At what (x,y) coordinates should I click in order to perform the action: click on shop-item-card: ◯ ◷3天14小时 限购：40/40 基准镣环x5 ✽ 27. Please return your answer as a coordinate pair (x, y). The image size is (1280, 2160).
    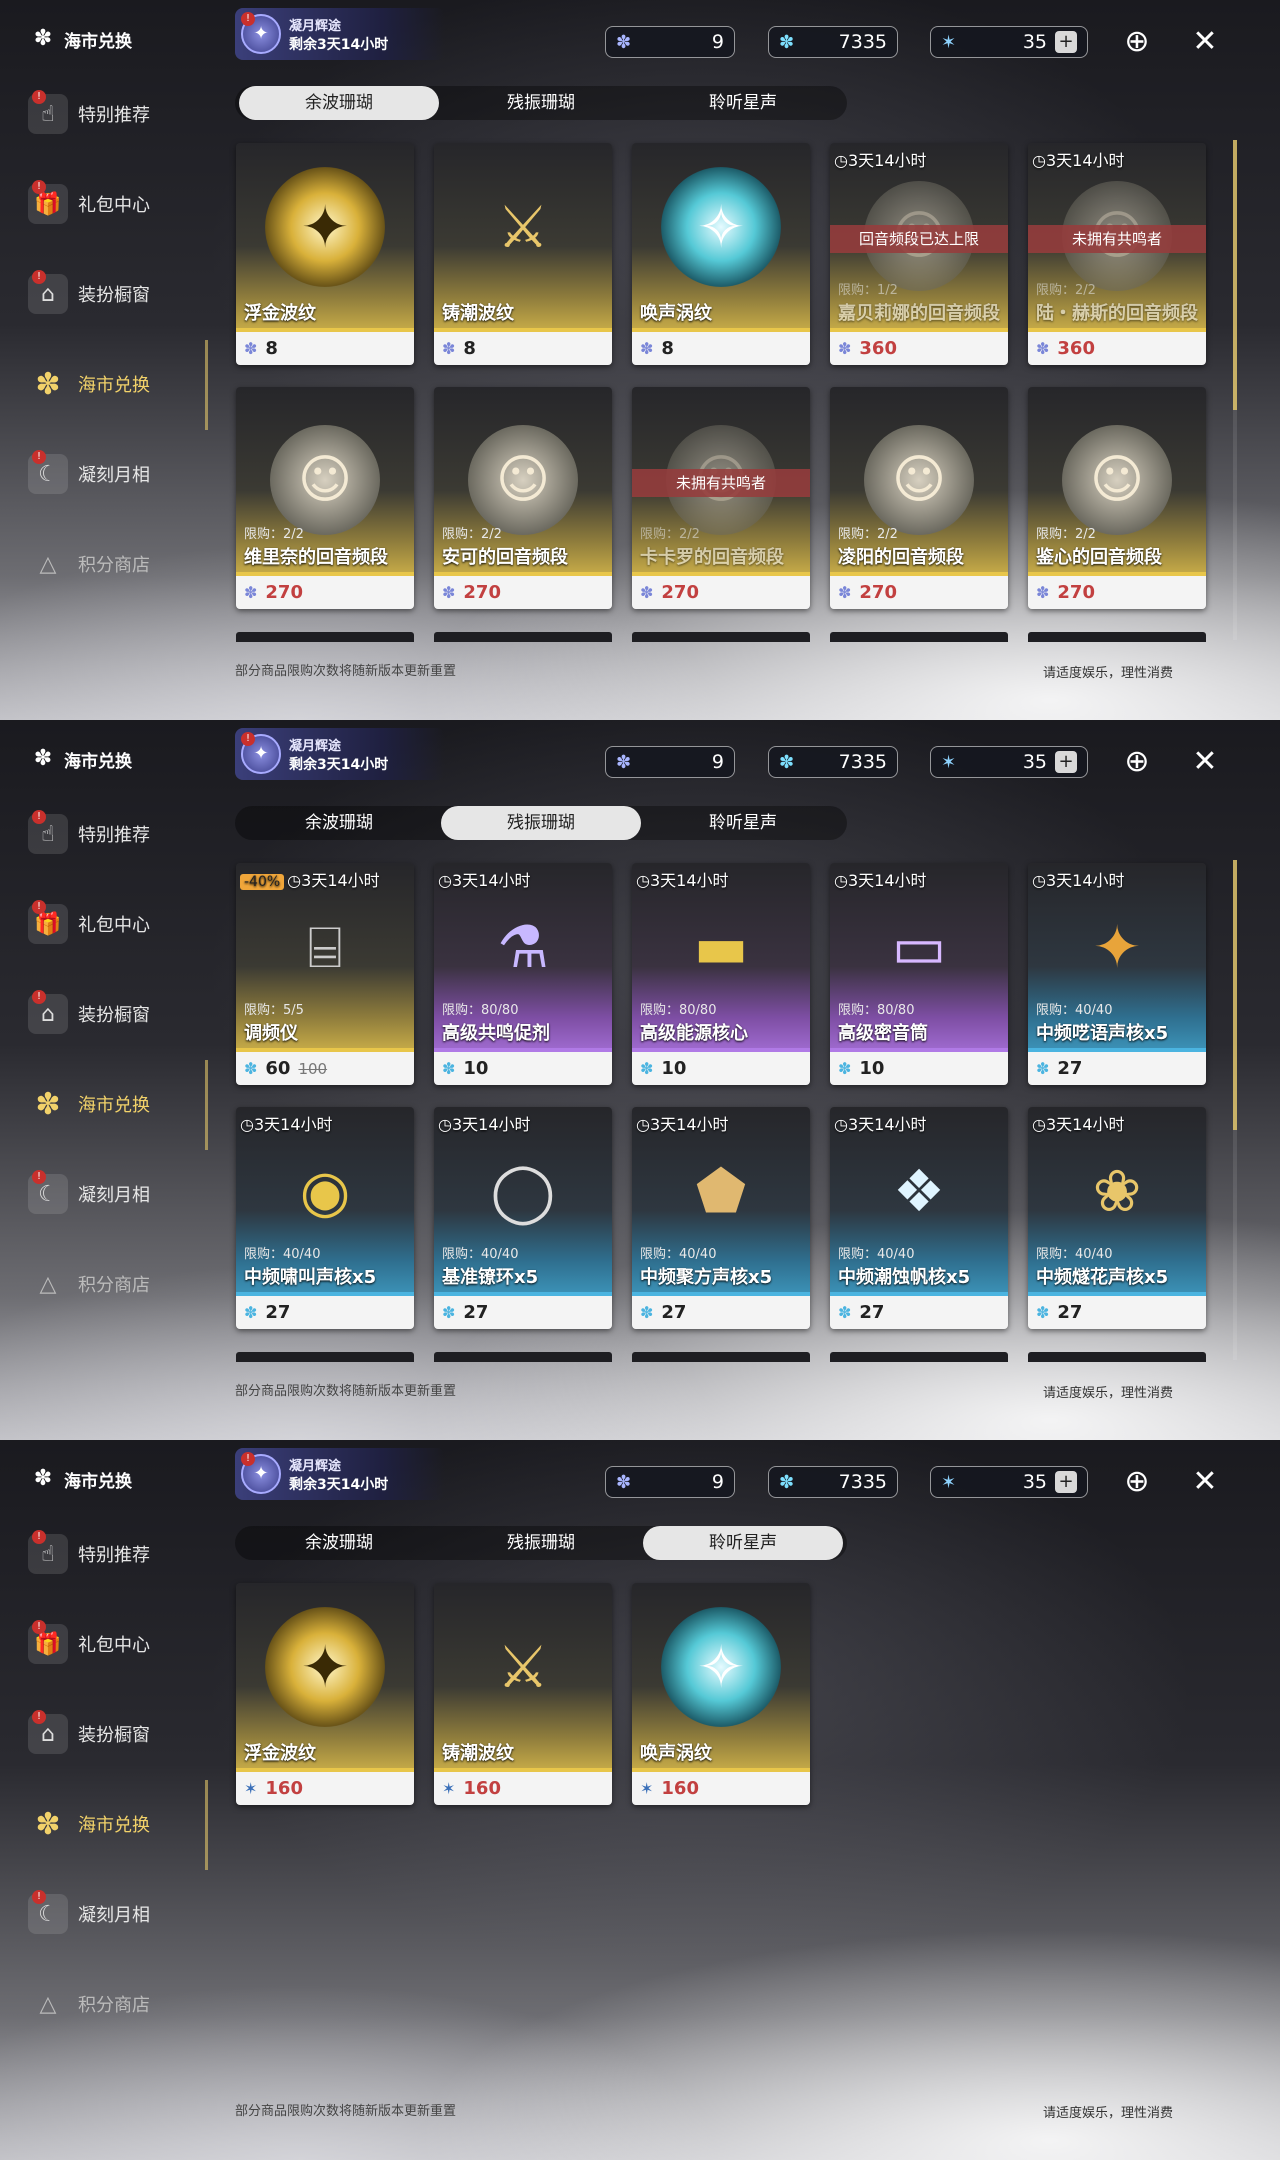
    Looking at the image, I should click on (523, 1218).